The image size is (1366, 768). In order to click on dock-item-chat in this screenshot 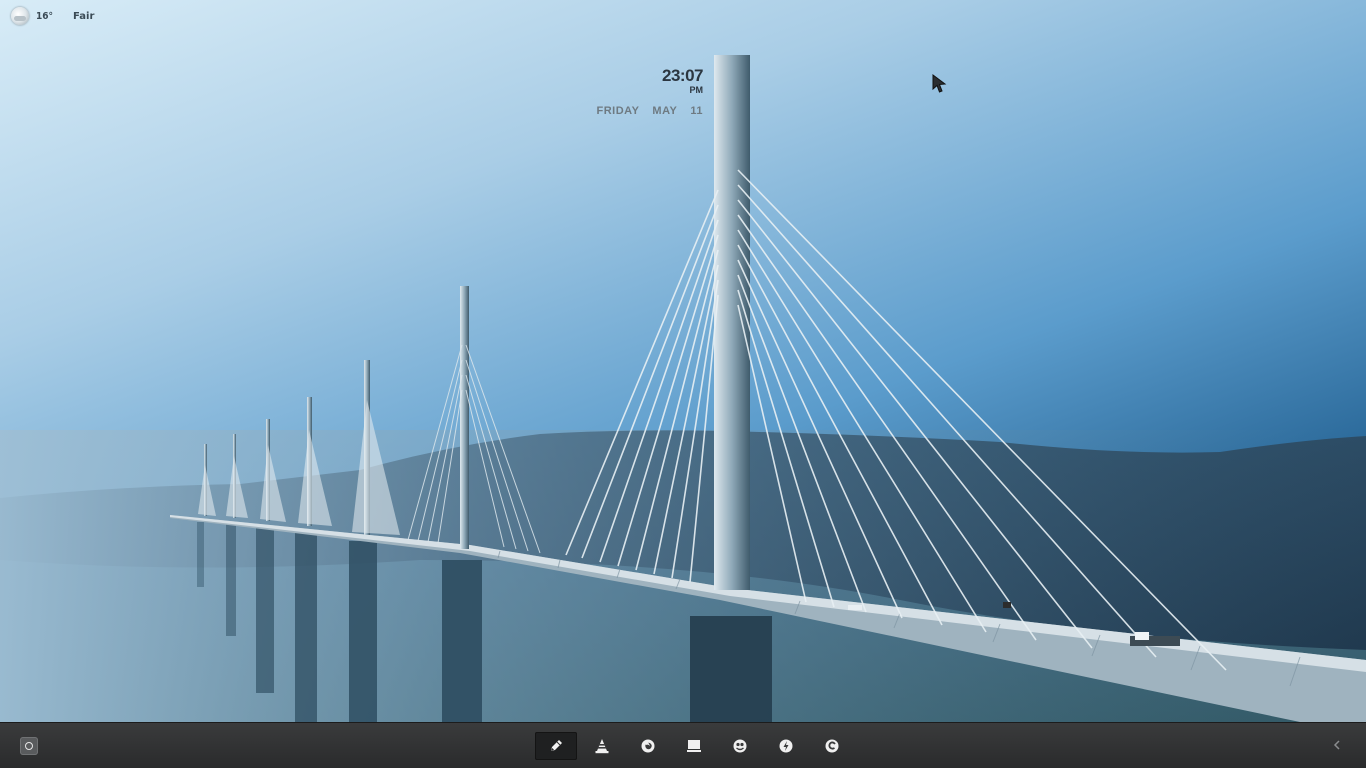, I will do `click(740, 746)`.